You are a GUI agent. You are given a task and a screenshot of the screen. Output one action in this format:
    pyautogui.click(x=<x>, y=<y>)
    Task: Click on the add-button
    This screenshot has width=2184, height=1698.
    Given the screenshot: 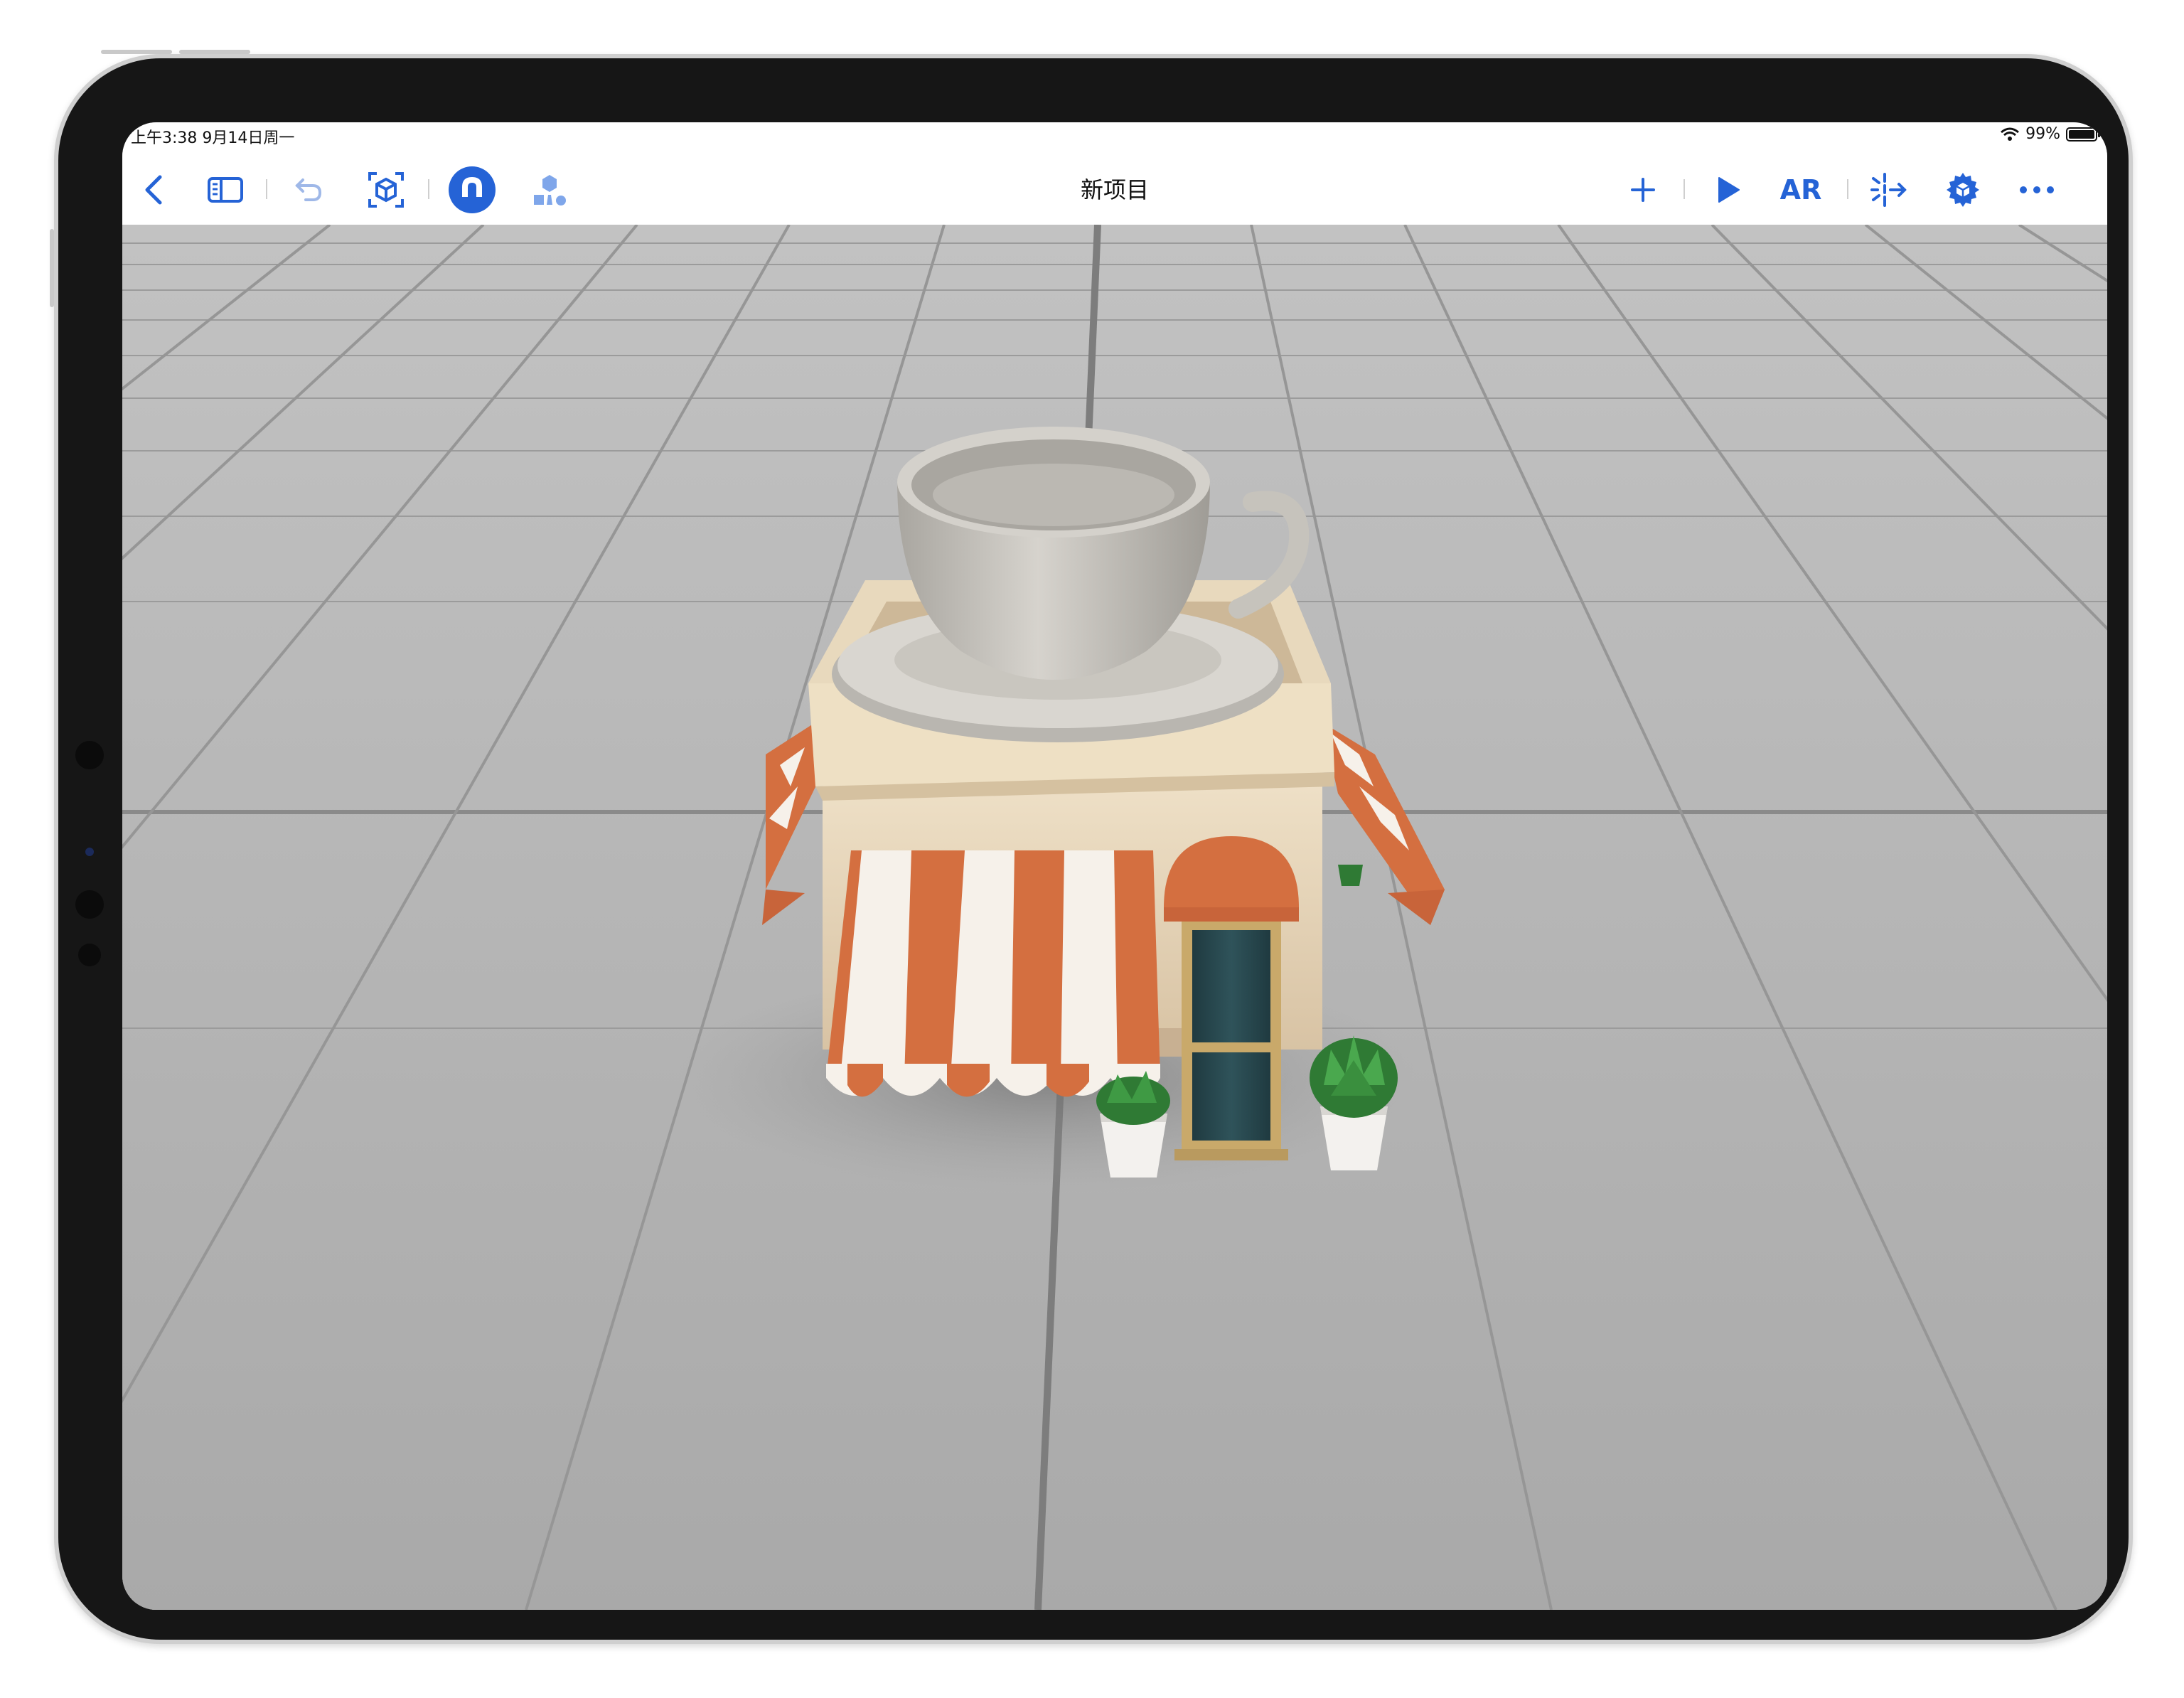 What is the action you would take?
    pyautogui.click(x=1643, y=190)
    